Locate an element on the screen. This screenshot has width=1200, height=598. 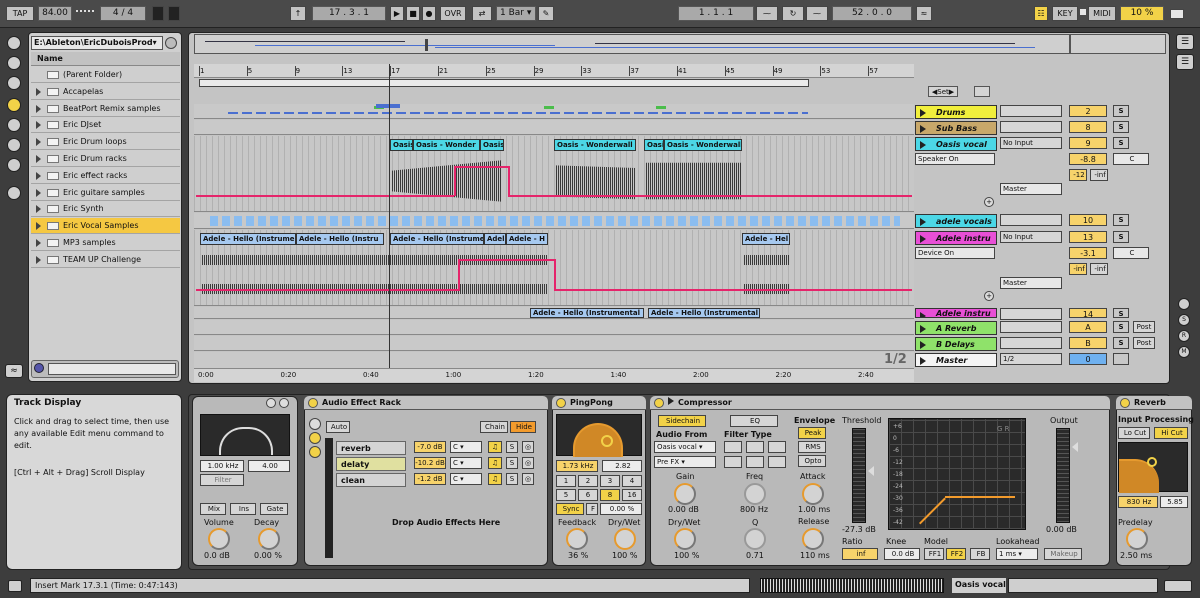
output-meter is located at coordinates (1063, 475).